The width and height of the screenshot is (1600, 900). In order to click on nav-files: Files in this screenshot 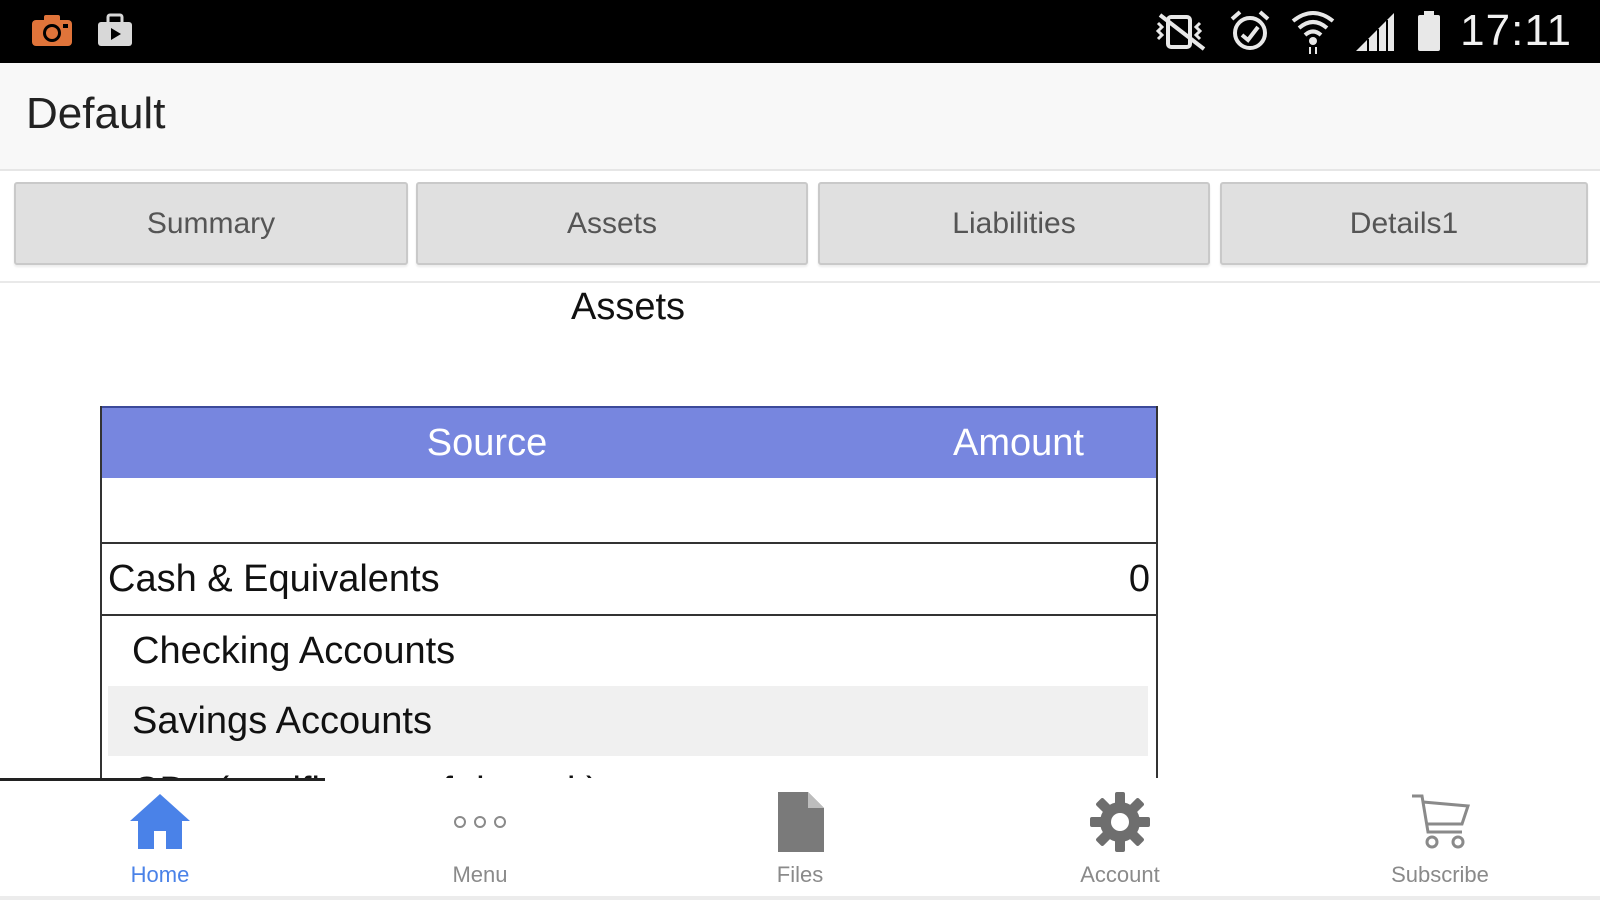, I will do `click(800, 840)`.